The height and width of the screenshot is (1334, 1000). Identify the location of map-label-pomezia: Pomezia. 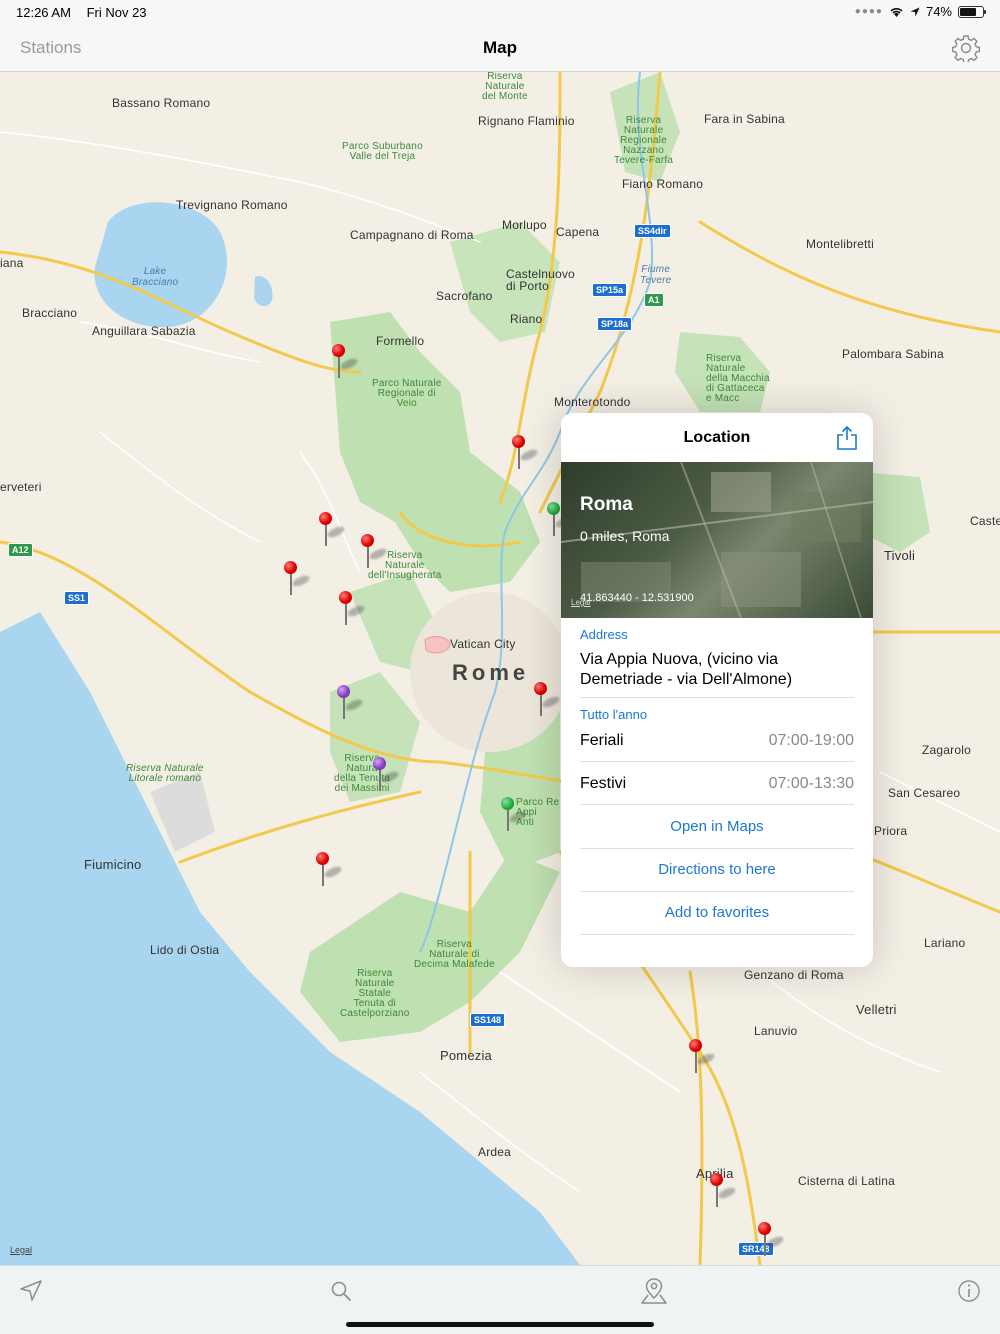
(466, 1055).